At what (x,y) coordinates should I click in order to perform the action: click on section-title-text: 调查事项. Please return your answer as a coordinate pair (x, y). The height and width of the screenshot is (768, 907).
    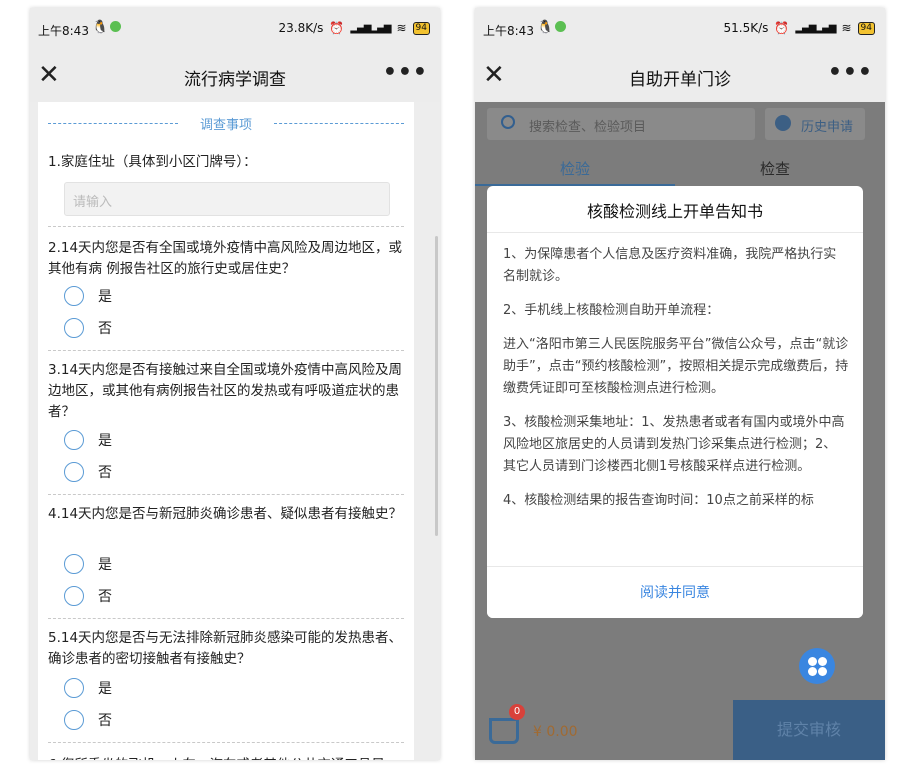
    Looking at the image, I should click on (225, 125).